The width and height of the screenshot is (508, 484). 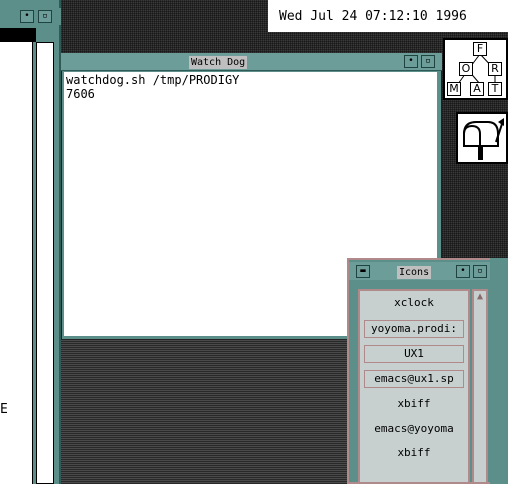 I want to click on icon-item-ux1: UX1, so click(x=414, y=354).